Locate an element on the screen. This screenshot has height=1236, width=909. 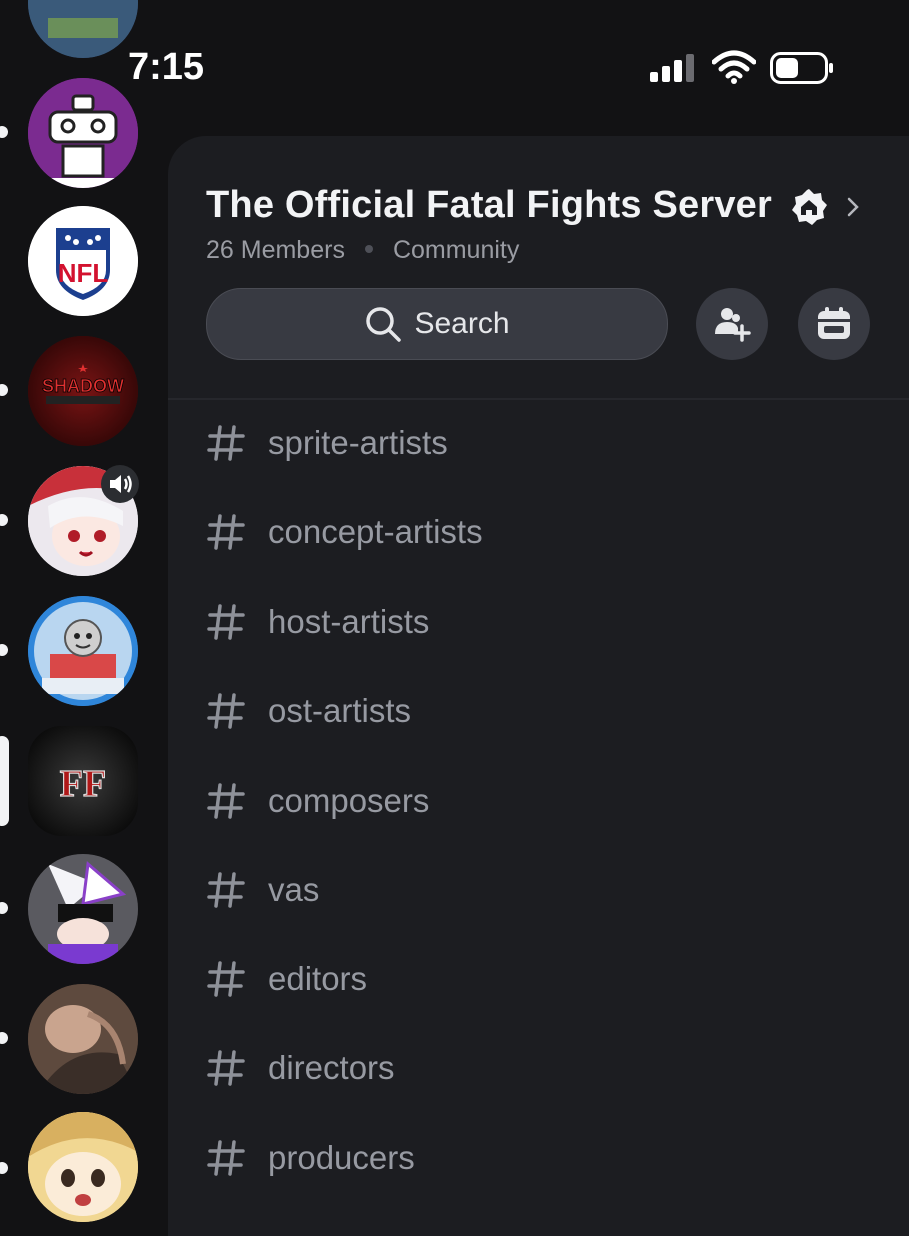
channel-item: directors is located at coordinates (300, 1068).